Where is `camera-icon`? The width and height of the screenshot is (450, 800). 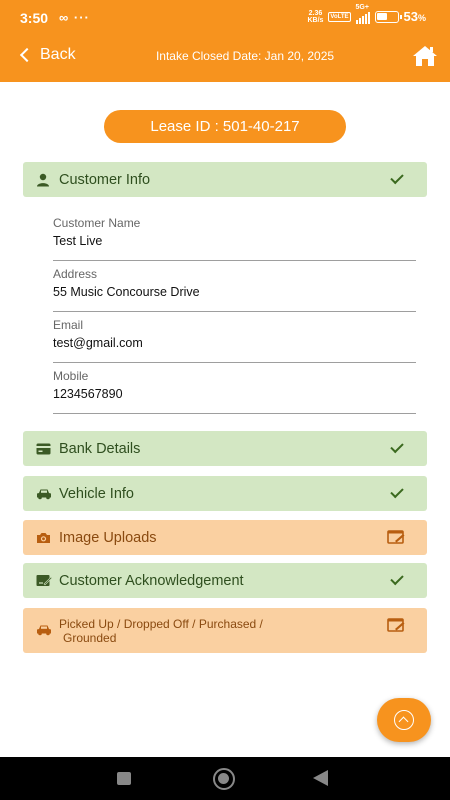
camera-icon is located at coordinates (43, 538).